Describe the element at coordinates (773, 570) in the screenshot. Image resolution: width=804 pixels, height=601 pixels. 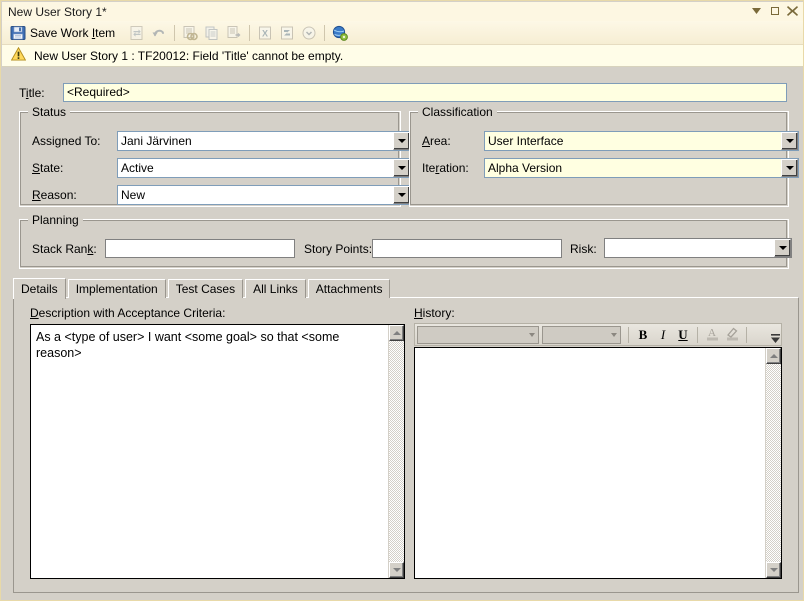
I see `history-scroll-down-icon` at that location.